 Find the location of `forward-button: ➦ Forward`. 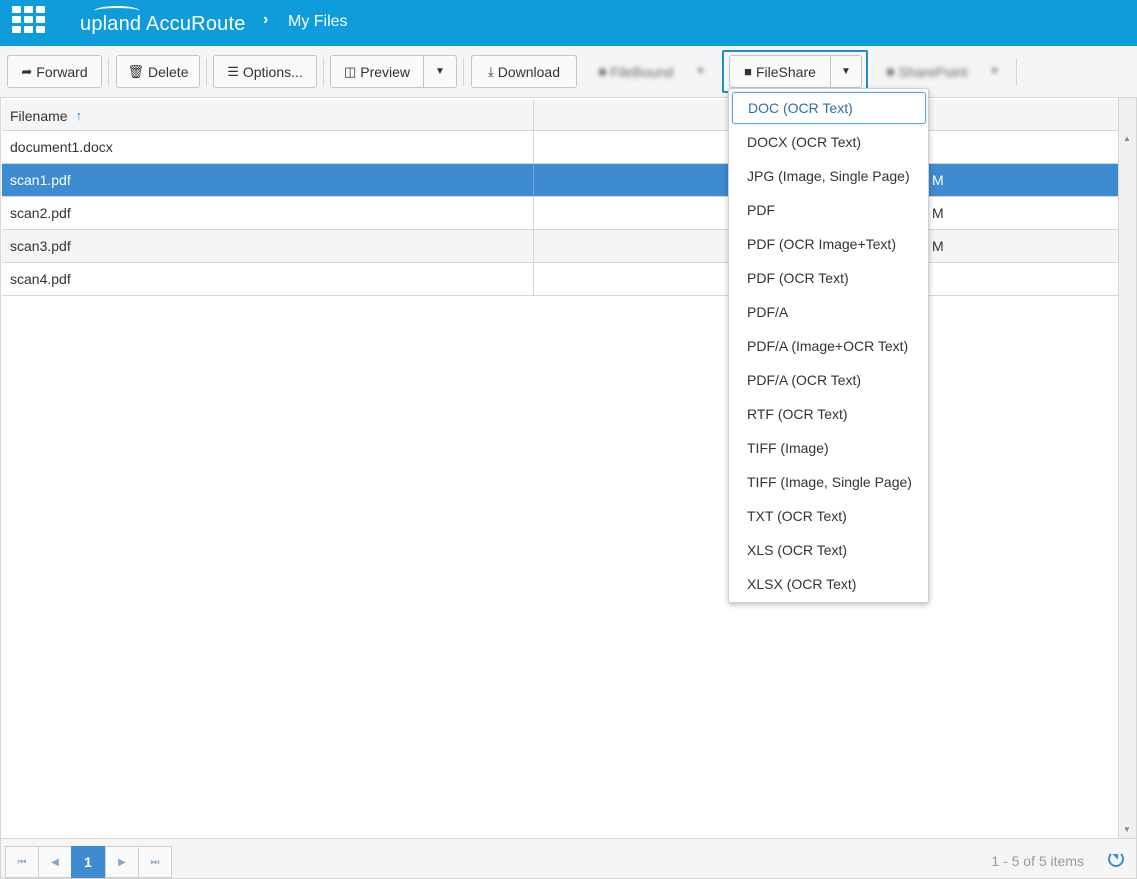

forward-button: ➦ Forward is located at coordinates (54, 71).